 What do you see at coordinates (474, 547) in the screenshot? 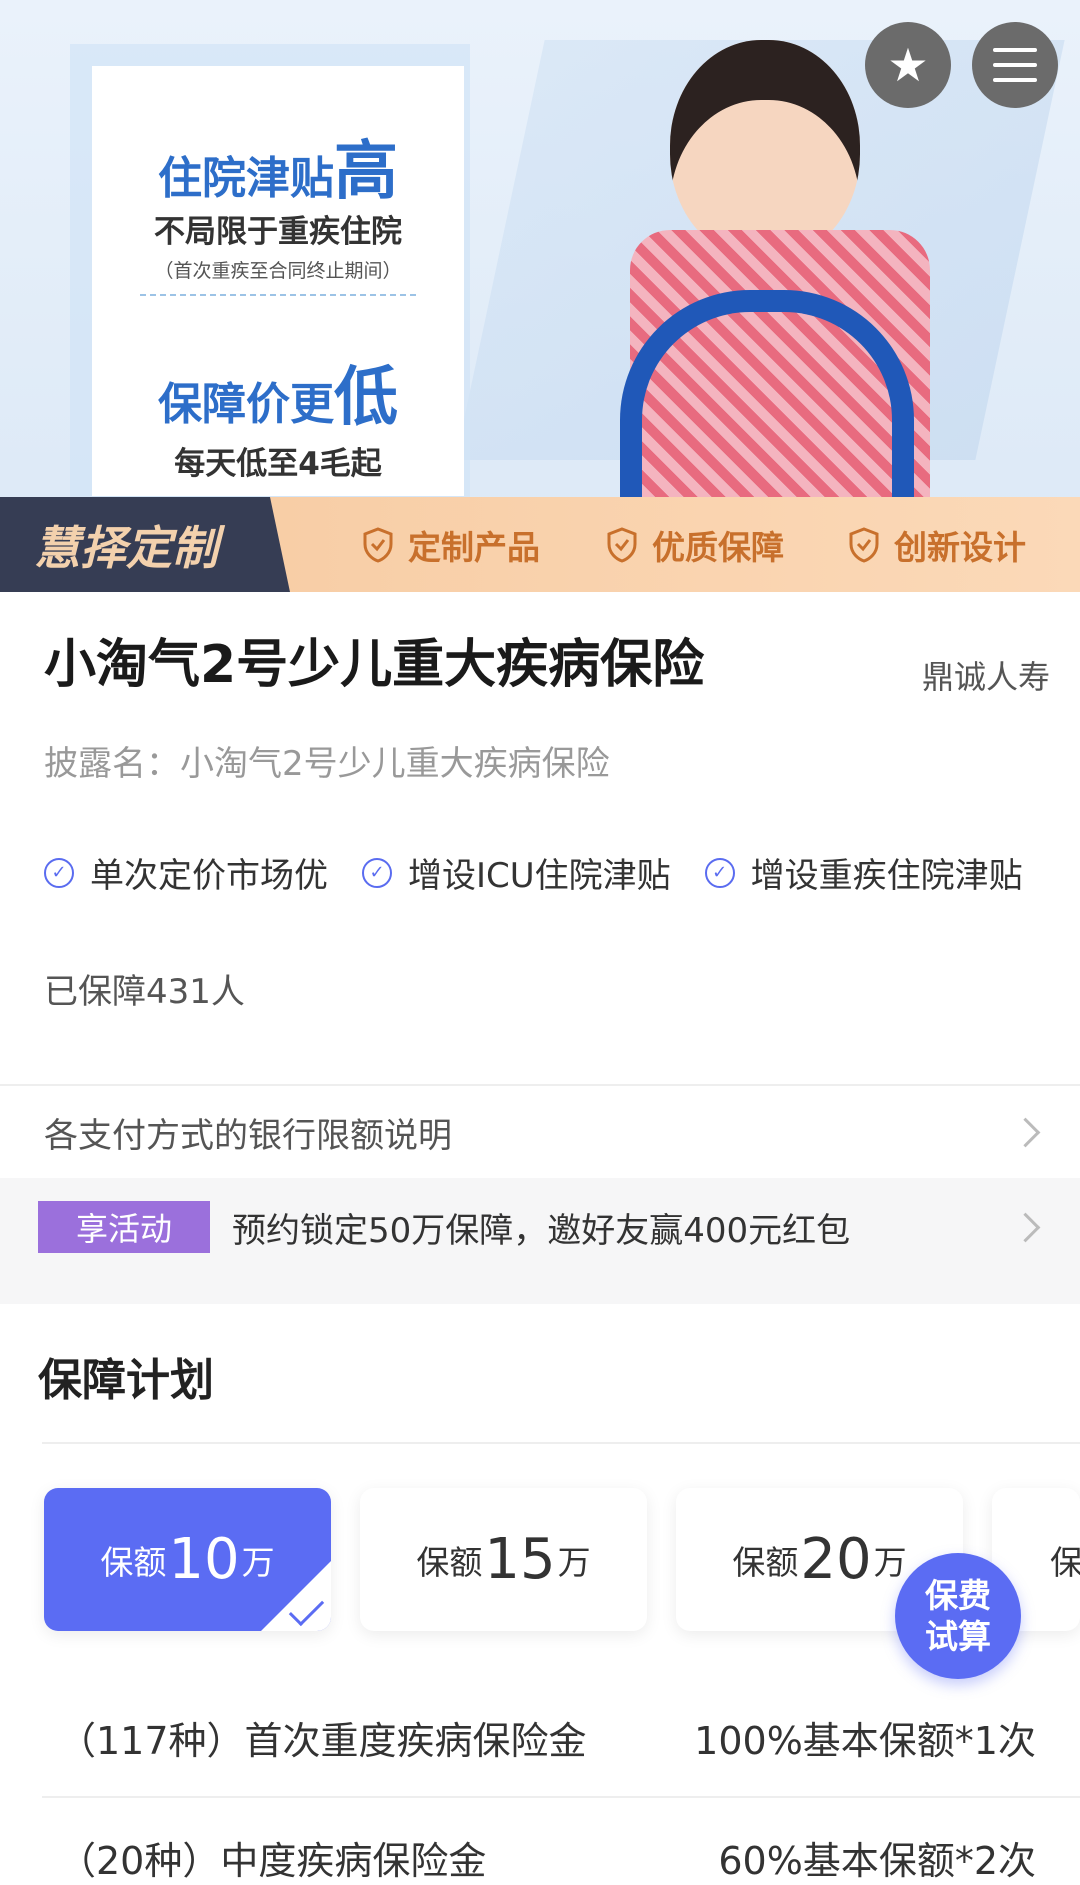
I see `ribbon-feature-label: 定制产品` at bounding box center [474, 547].